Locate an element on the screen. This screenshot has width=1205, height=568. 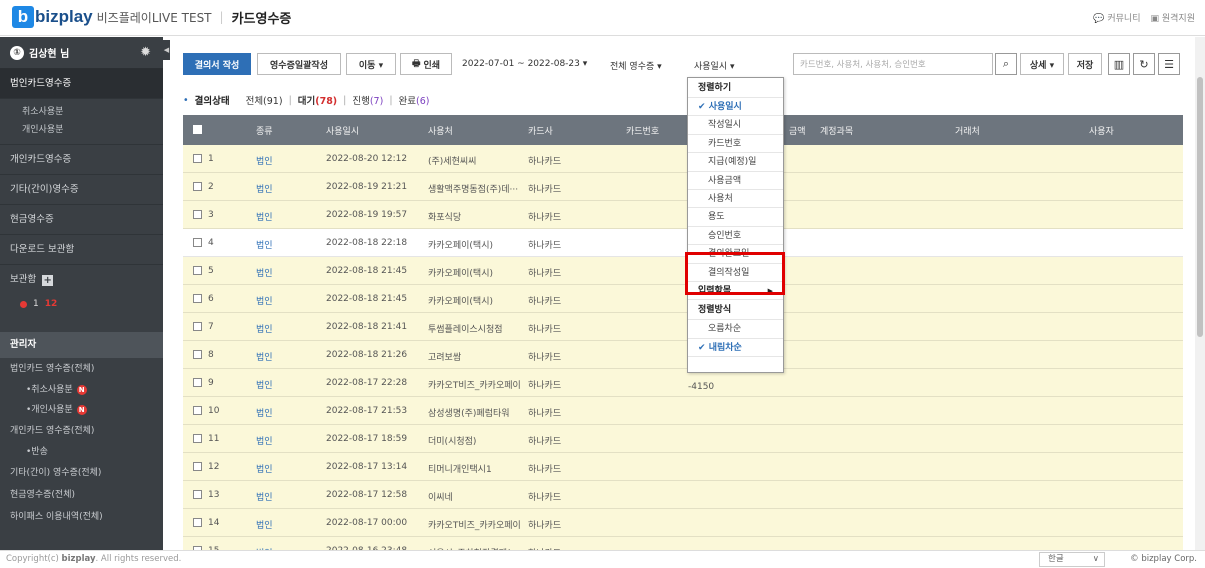
table-row: 11 법인 2022-08-17 18:59 더미(시청점) 하나카드 is located at coordinates (683, 439).